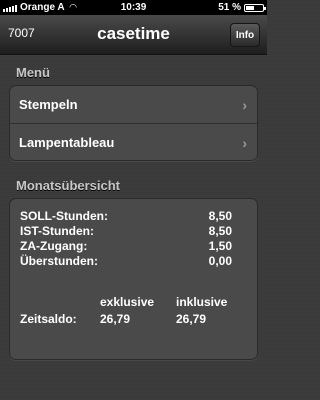 The height and width of the screenshot is (400, 320). What do you see at coordinates (134, 231) in the screenshot?
I see `summary-row: IST-Stunden: 8,50` at bounding box center [134, 231].